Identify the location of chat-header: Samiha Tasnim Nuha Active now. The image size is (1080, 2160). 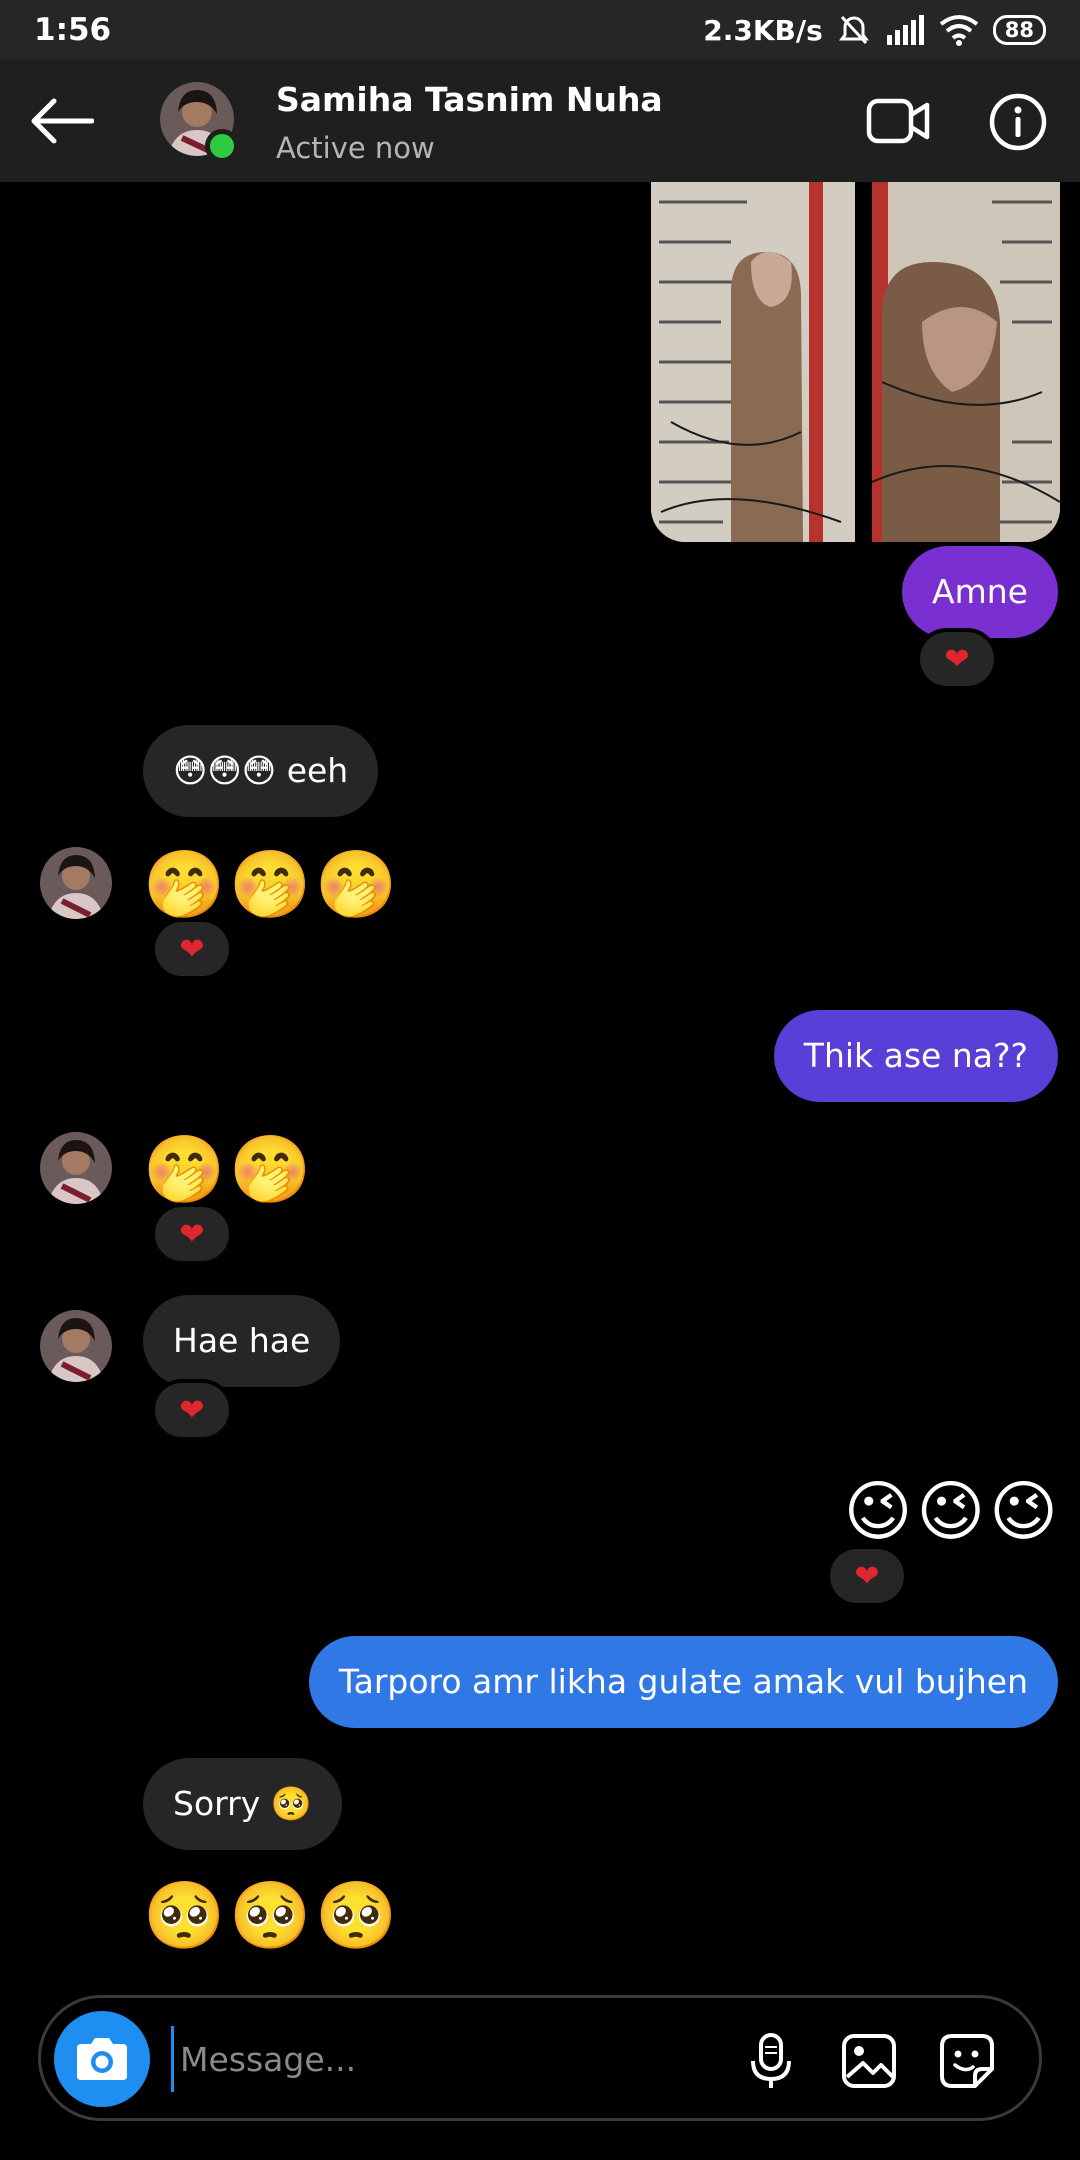
(540, 121).